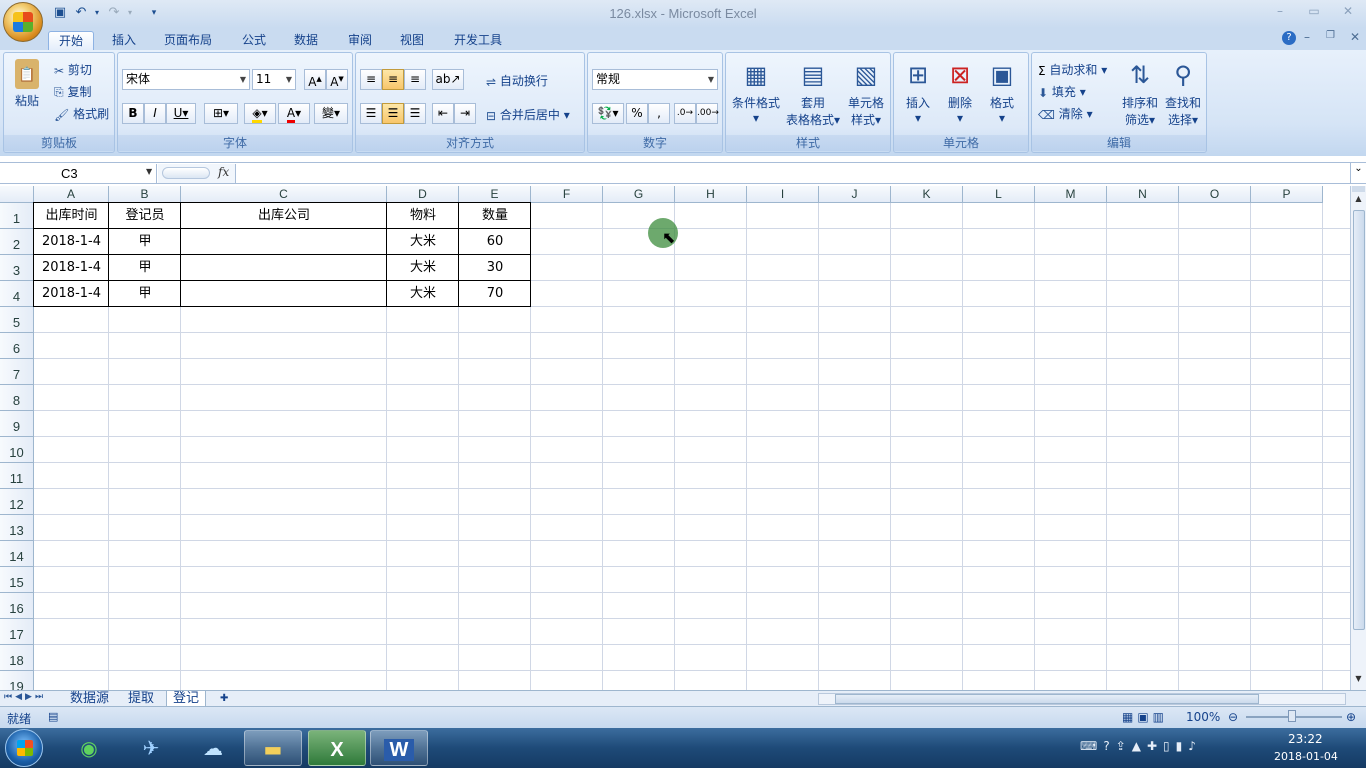  What do you see at coordinates (17, 294) in the screenshot?
I see `row-header-4: 4` at bounding box center [17, 294].